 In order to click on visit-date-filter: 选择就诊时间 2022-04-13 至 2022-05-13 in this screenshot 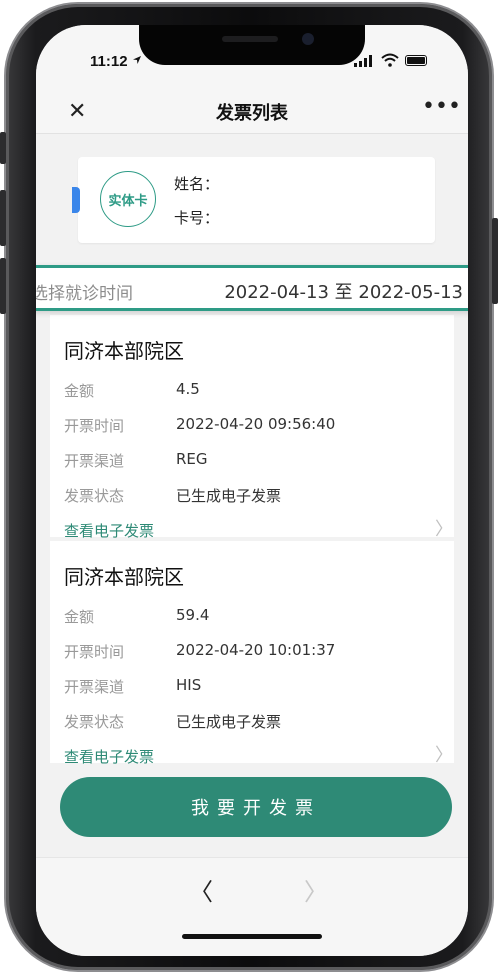, I will do `click(252, 288)`.